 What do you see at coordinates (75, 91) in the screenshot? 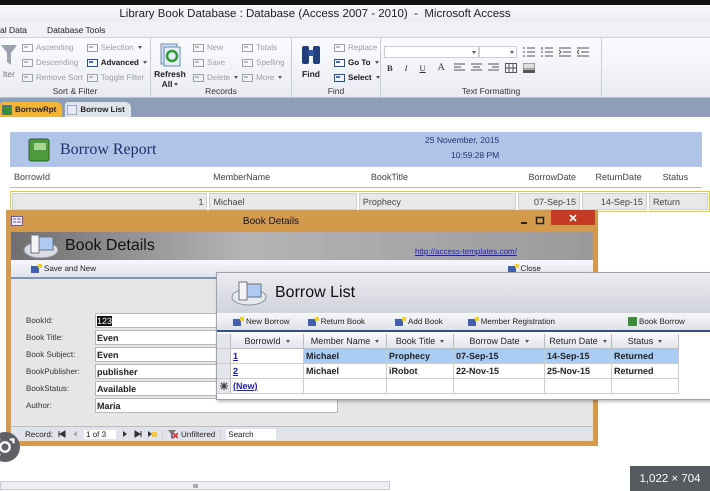
I see `group-label: Sort & Filter` at bounding box center [75, 91].